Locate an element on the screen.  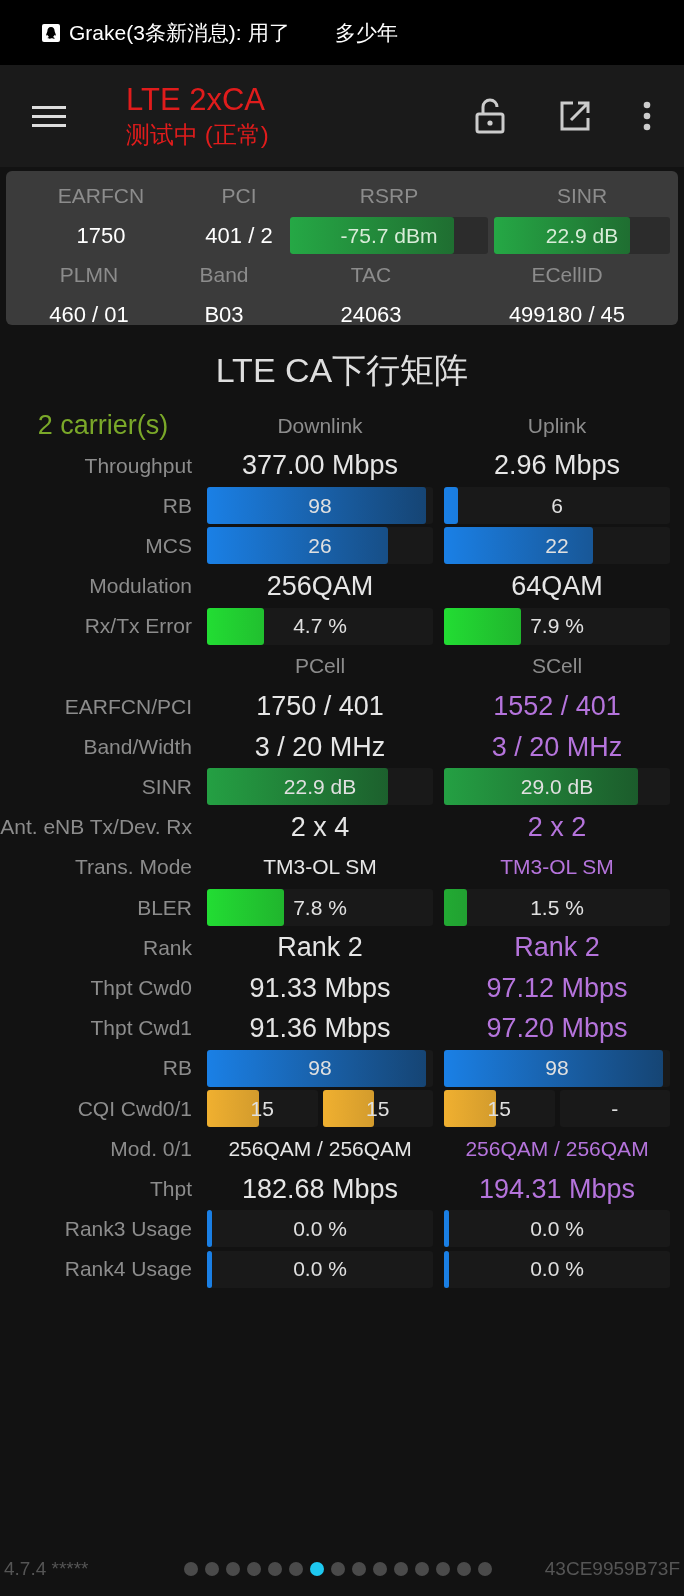
cell-value: 182.68 Mbps is located at coordinates (320, 1189).